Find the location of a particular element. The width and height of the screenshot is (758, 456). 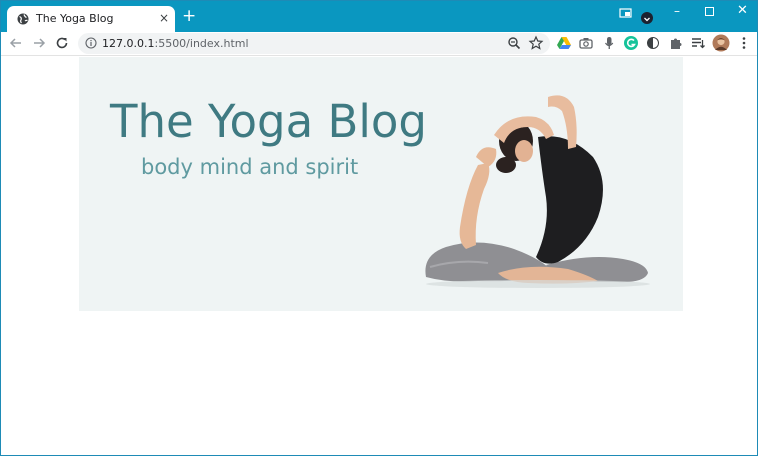

new-tab-button: + is located at coordinates (190, 16).